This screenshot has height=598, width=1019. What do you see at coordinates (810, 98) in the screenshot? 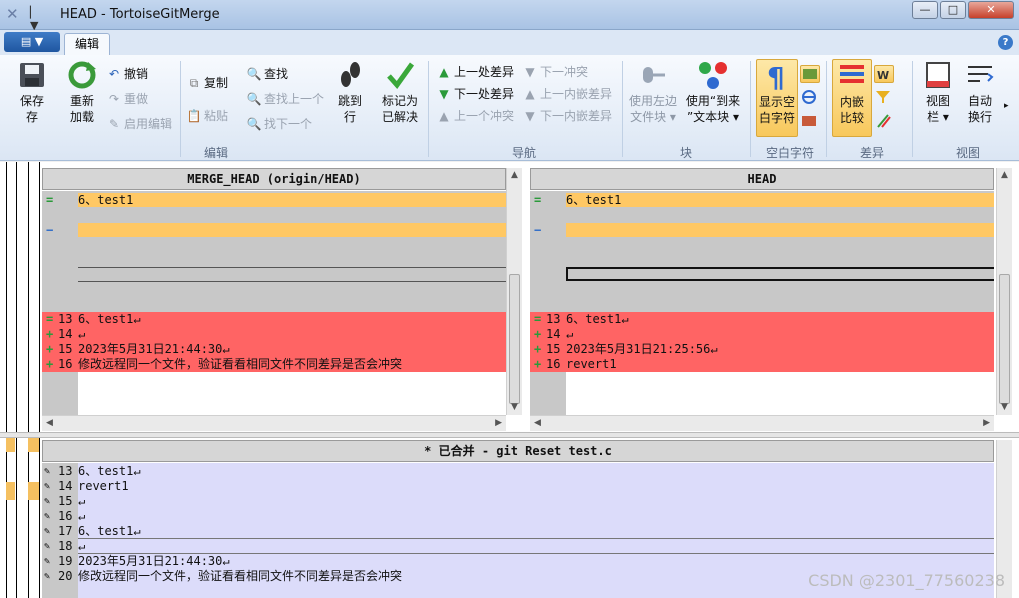
I see `whitespace-option-2-icon` at bounding box center [810, 98].